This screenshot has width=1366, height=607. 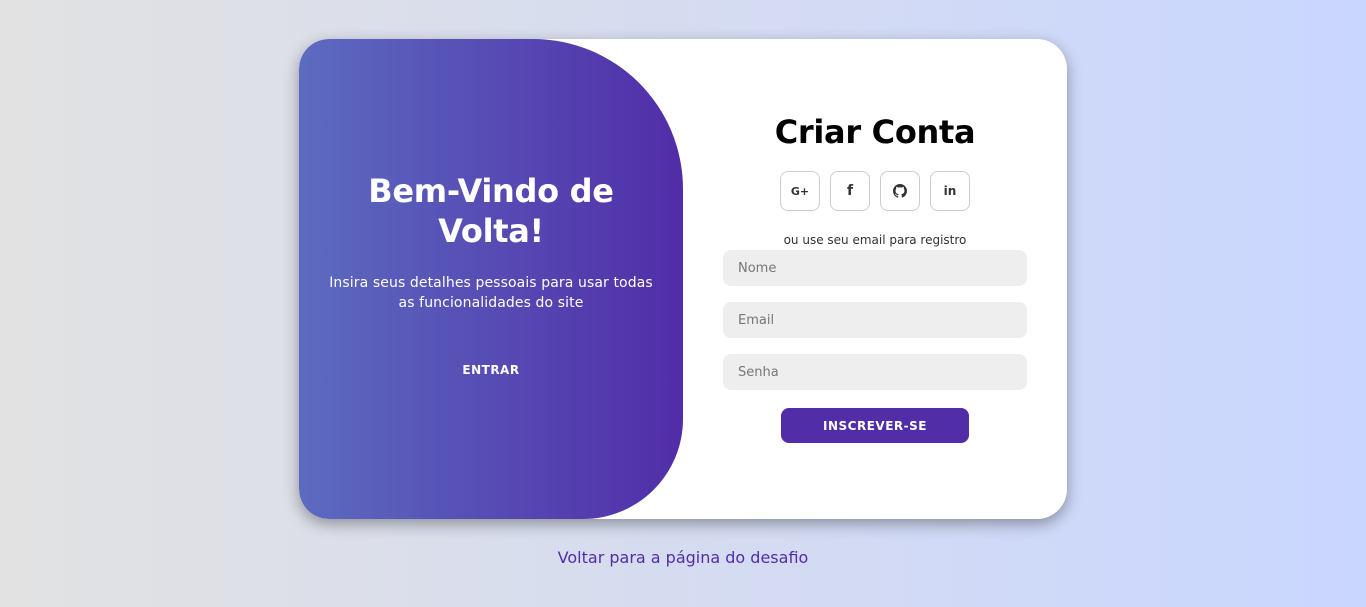 What do you see at coordinates (875, 132) in the screenshot?
I see `signup-title: Criar Conta` at bounding box center [875, 132].